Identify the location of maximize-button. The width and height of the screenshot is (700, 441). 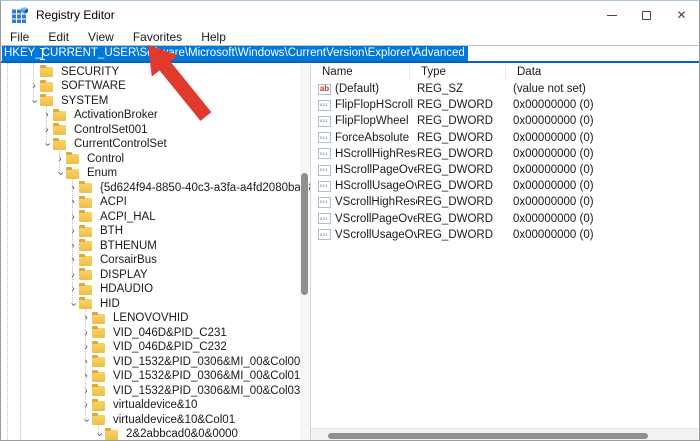
(646, 15).